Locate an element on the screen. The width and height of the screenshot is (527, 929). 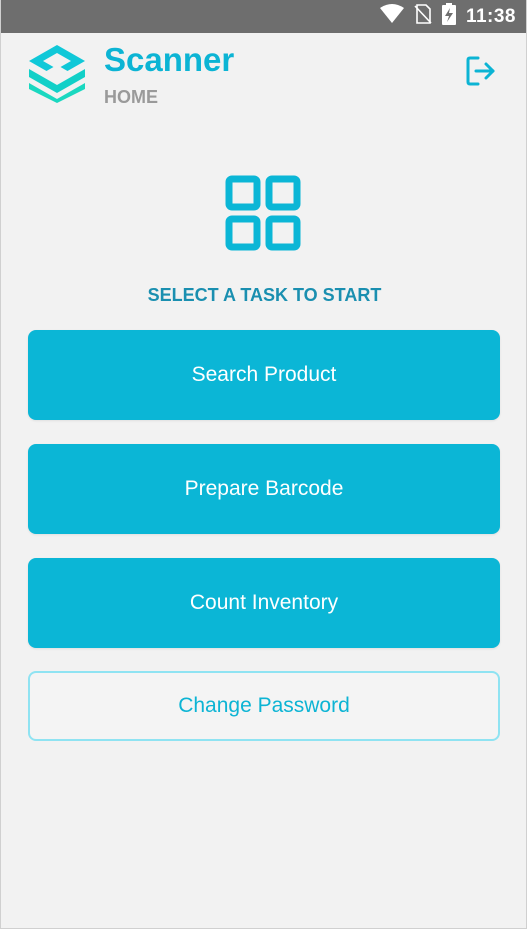
battery-charging-icon is located at coordinates (448, 16).